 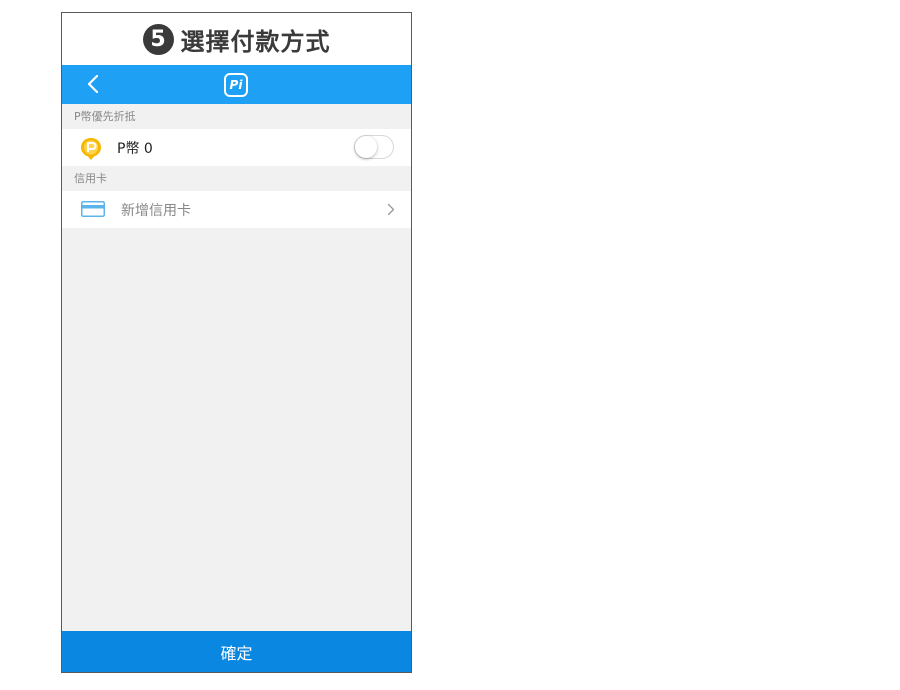 I want to click on confirm-button: 確定, so click(x=236, y=651).